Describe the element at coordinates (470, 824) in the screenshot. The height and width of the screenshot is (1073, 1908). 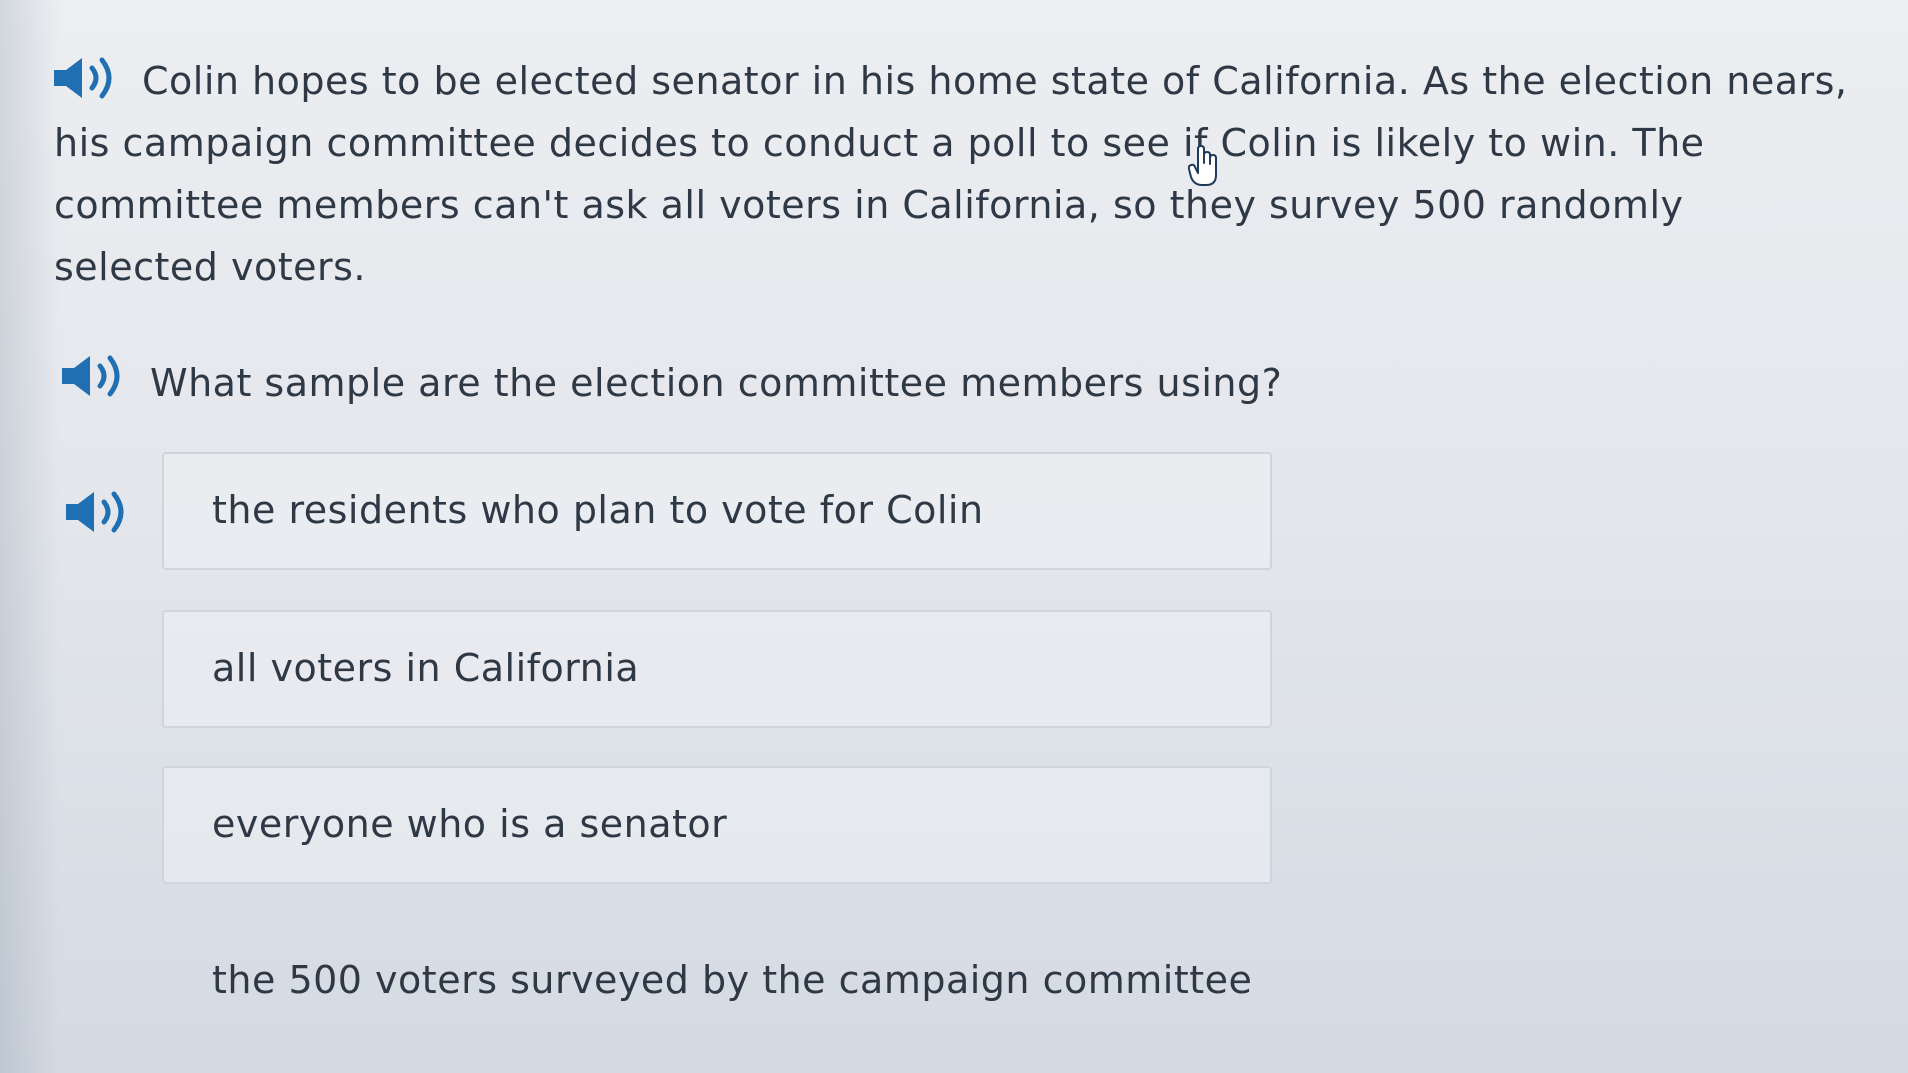
I see `answer-option-label: everyone who is a senator` at that location.